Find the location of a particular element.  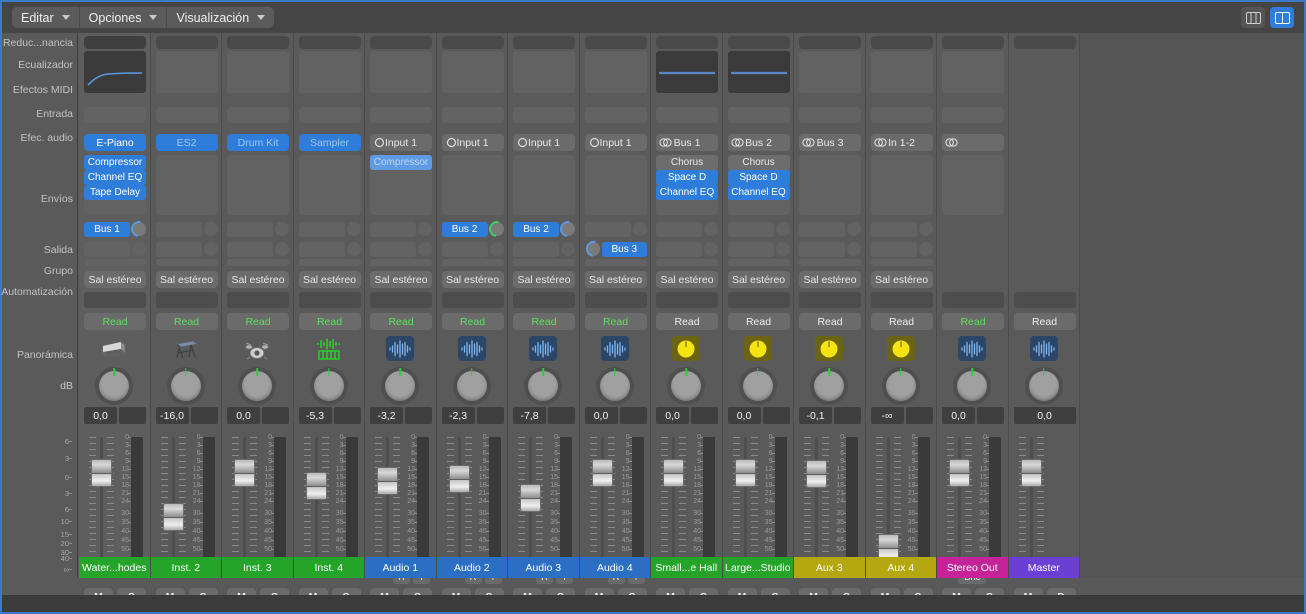

volume-value: -7,8 is located at coordinates (529, 415).